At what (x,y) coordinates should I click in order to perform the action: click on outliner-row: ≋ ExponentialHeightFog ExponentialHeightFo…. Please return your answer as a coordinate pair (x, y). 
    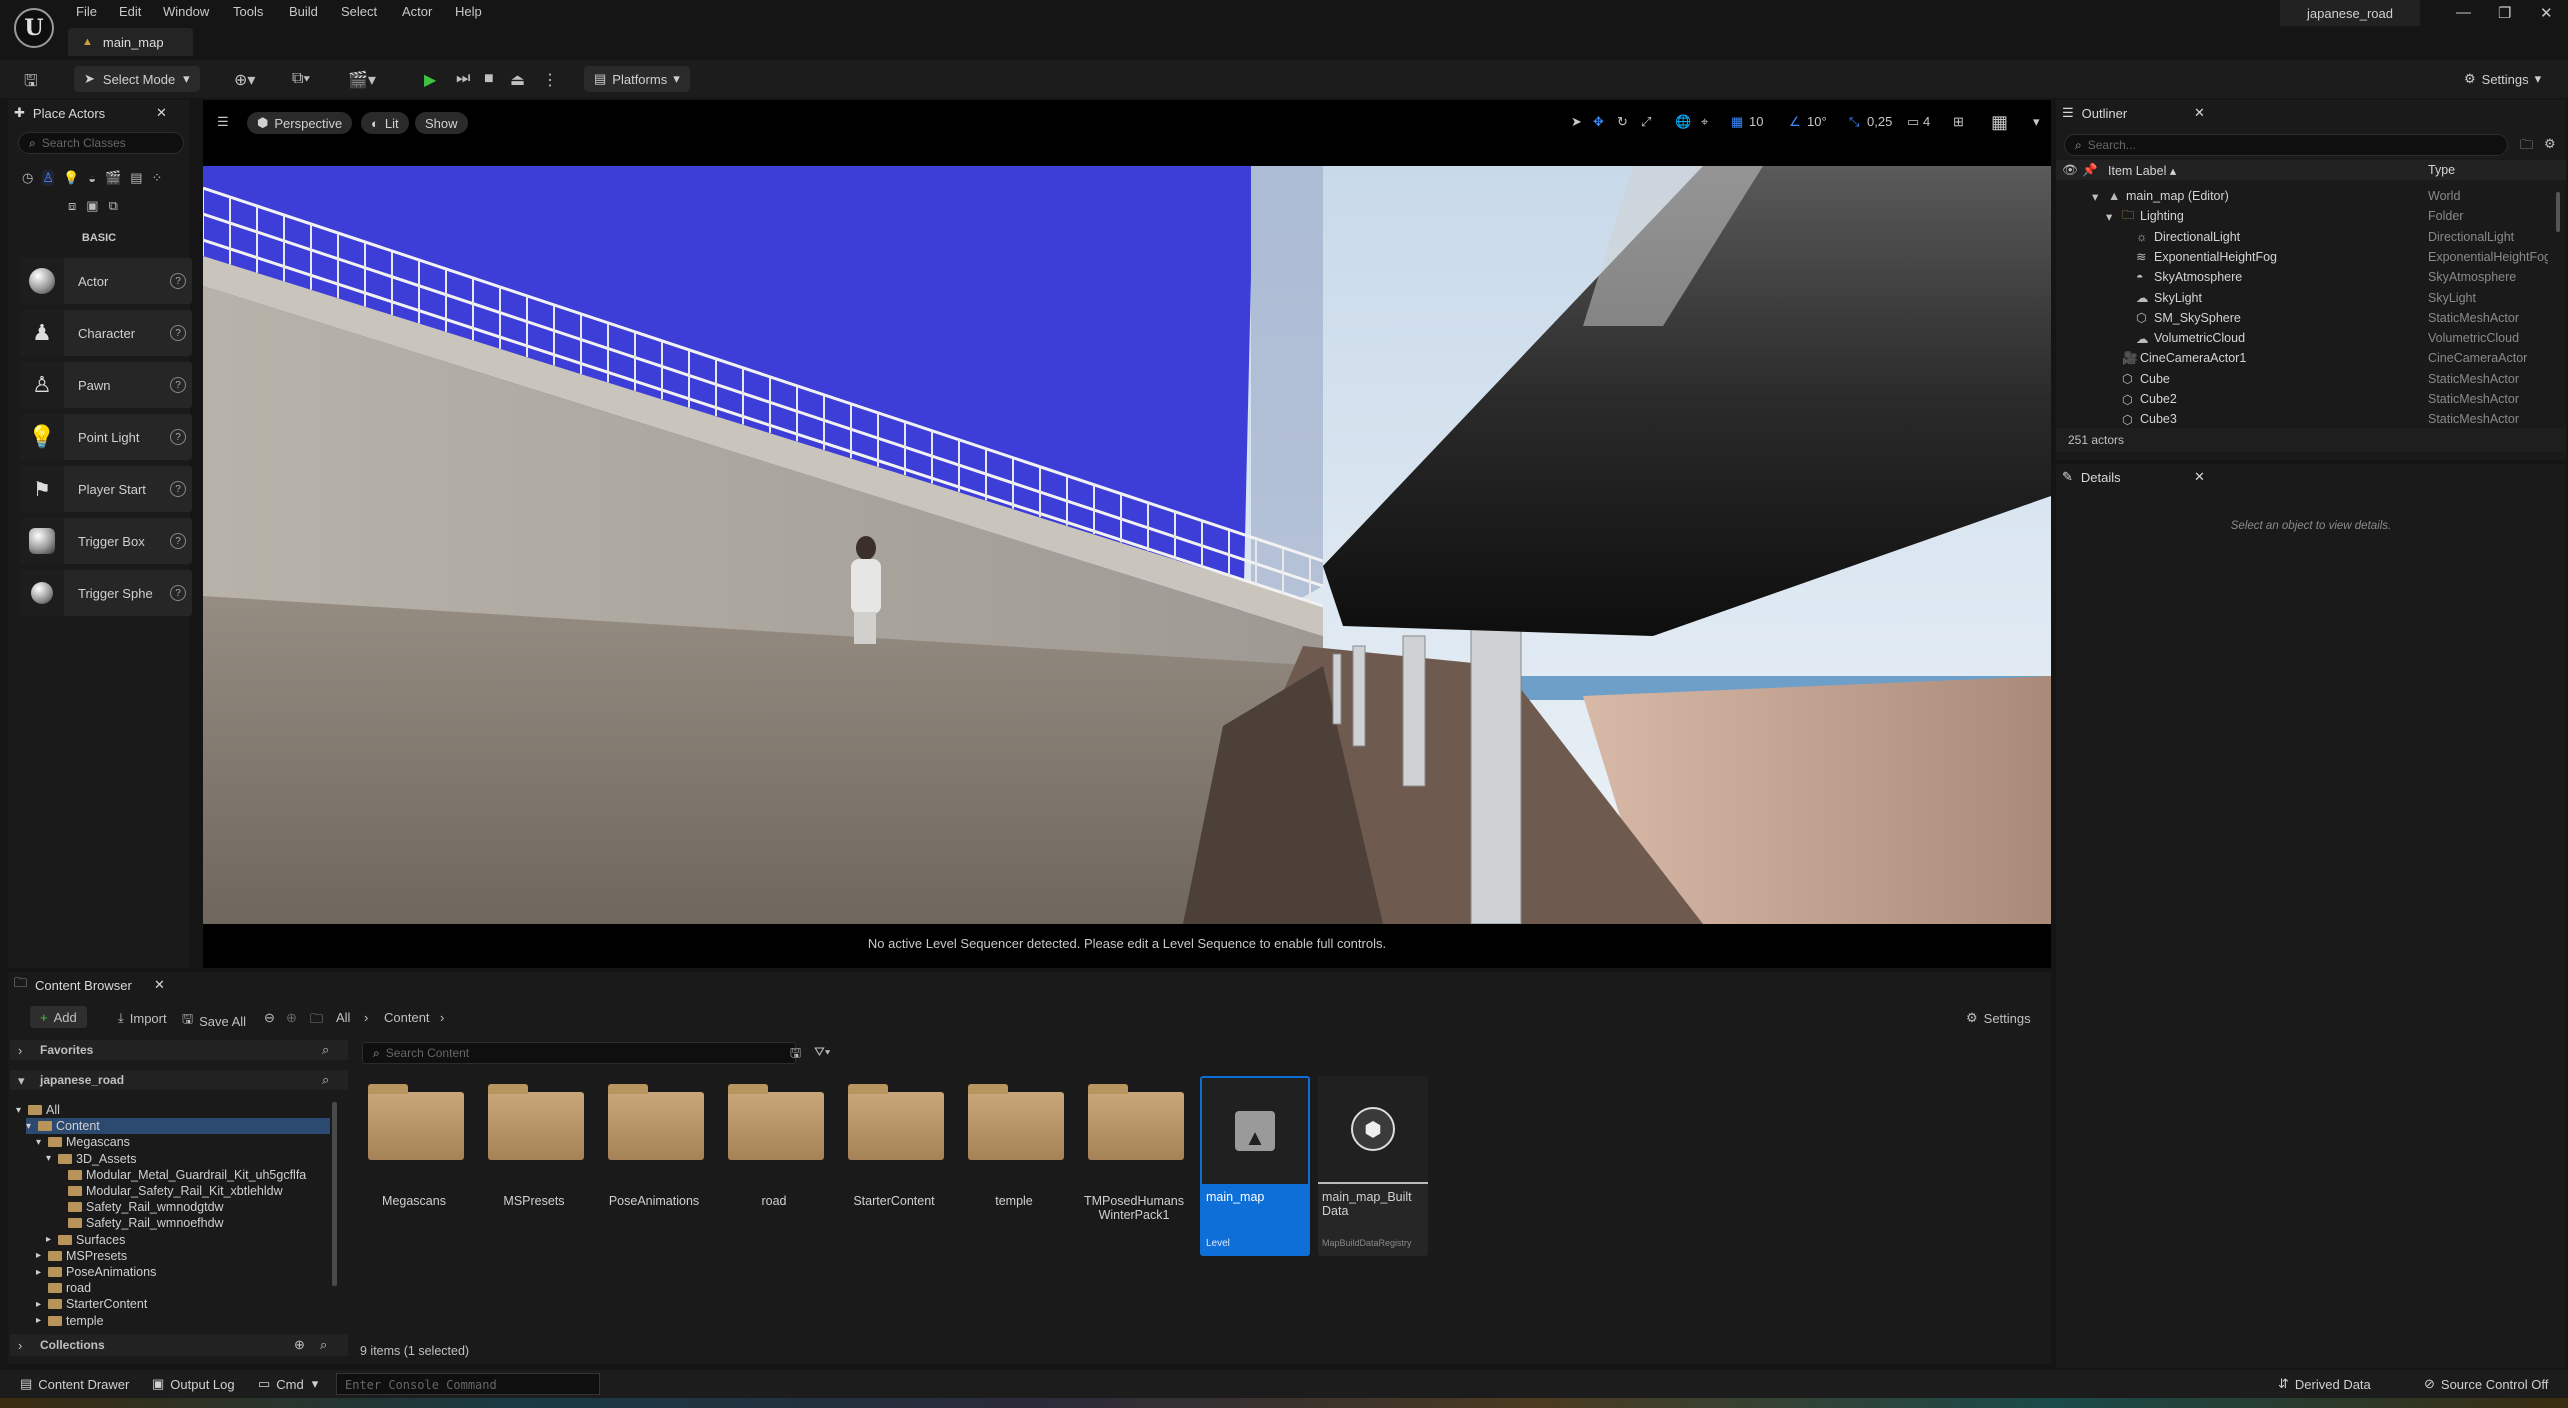
    Looking at the image, I should click on (2311, 257).